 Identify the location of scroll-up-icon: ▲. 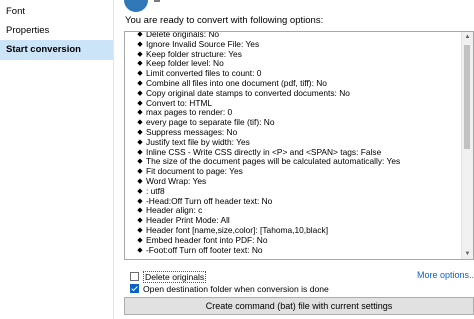
(467, 37).